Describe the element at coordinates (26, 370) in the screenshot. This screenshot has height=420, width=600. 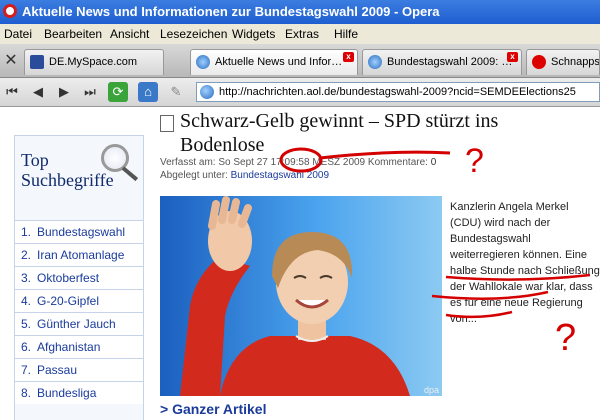
I see `item-number: 7.` at that location.